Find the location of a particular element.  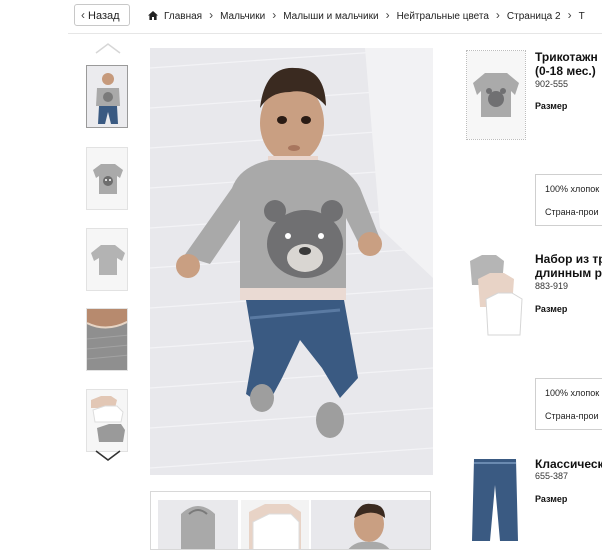

product-code-1: 902-555 is located at coordinates (552, 84).